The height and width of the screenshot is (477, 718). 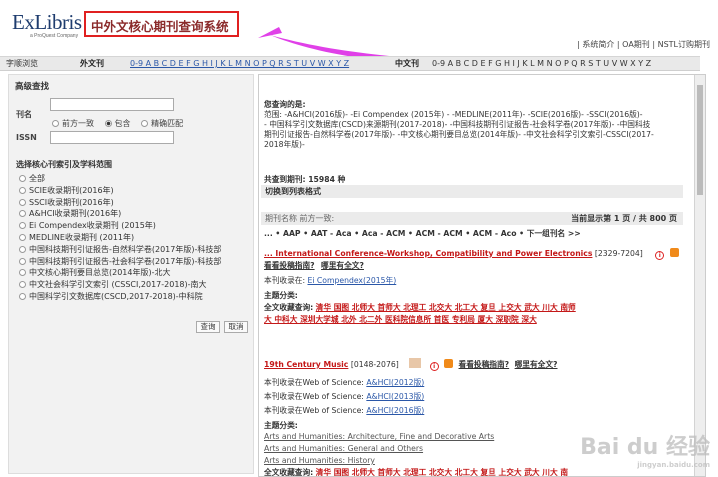 I want to click on scope-option: SSCI收录期刊(2016年), so click(x=134, y=203).